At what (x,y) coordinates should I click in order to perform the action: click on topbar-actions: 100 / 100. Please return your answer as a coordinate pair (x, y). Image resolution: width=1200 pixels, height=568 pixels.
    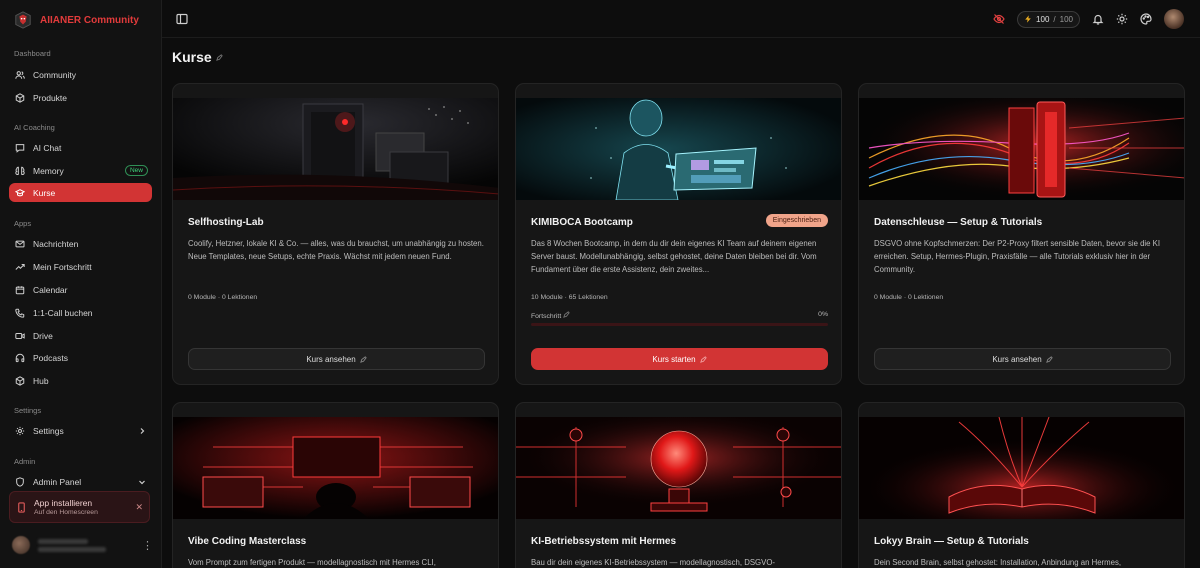
    Looking at the image, I should click on (1088, 19).